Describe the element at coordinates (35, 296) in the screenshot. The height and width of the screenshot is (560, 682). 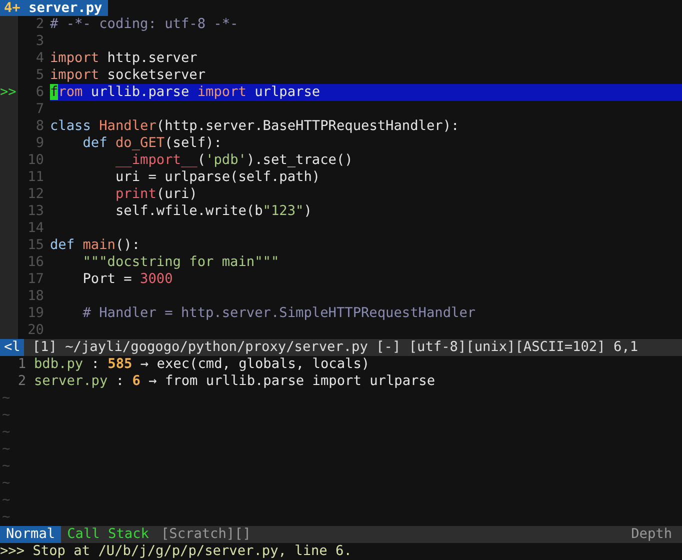
I see `line-number: 18` at that location.